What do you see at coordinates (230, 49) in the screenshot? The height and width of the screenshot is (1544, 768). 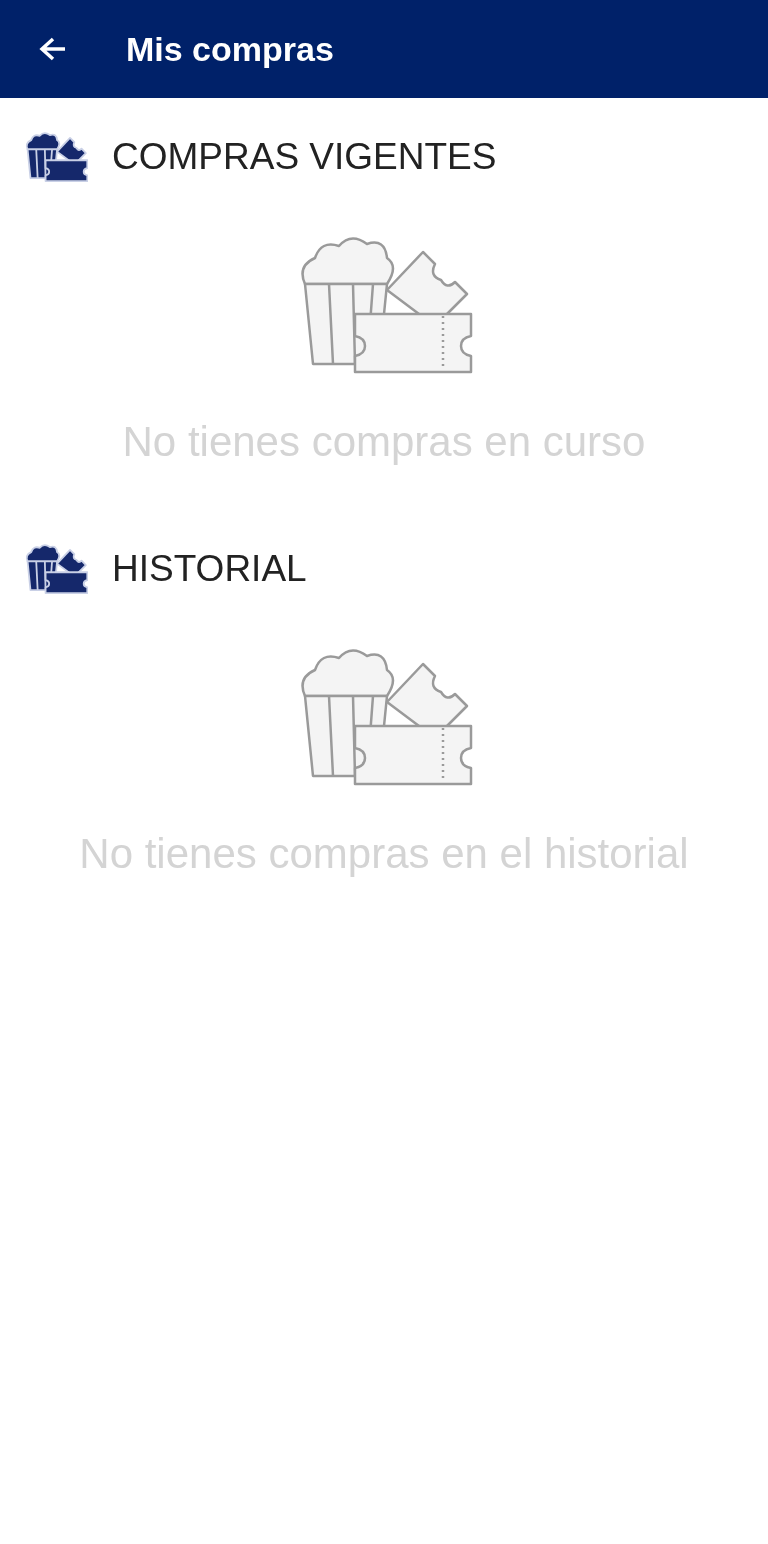 I see `screen-title: Mis compras` at bounding box center [230, 49].